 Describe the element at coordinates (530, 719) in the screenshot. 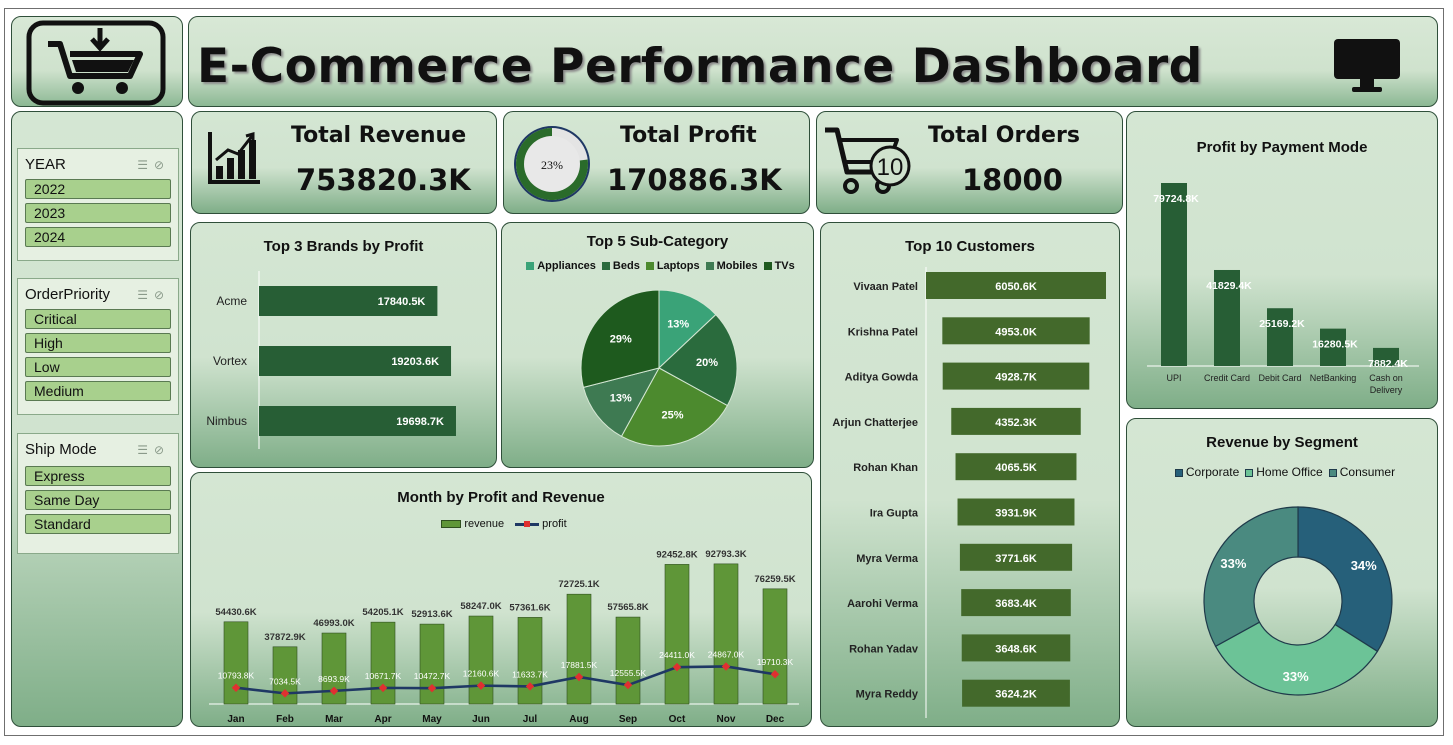

I see `month-tick-label: Jul` at that location.